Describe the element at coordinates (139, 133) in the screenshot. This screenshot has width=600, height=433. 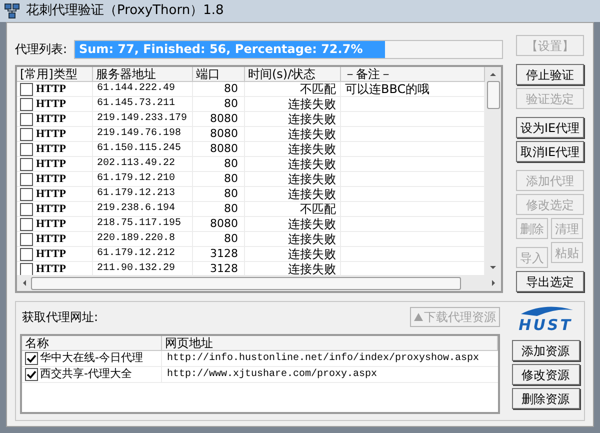
I see `table-cell: 219.149.76.198` at that location.